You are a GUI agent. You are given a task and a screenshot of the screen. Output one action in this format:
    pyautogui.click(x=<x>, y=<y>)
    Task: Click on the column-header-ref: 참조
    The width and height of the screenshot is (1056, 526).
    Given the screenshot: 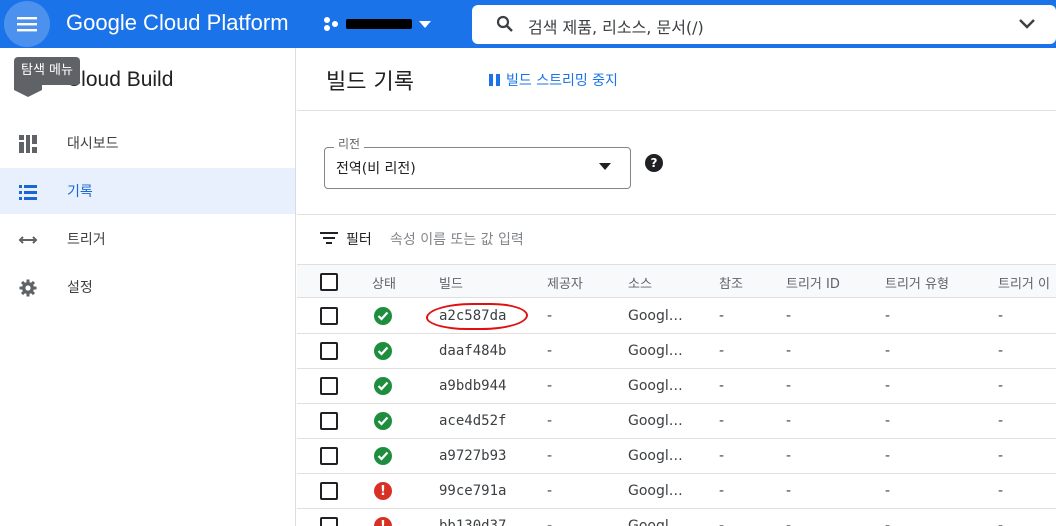 What is the action you would take?
    pyautogui.click(x=731, y=282)
    